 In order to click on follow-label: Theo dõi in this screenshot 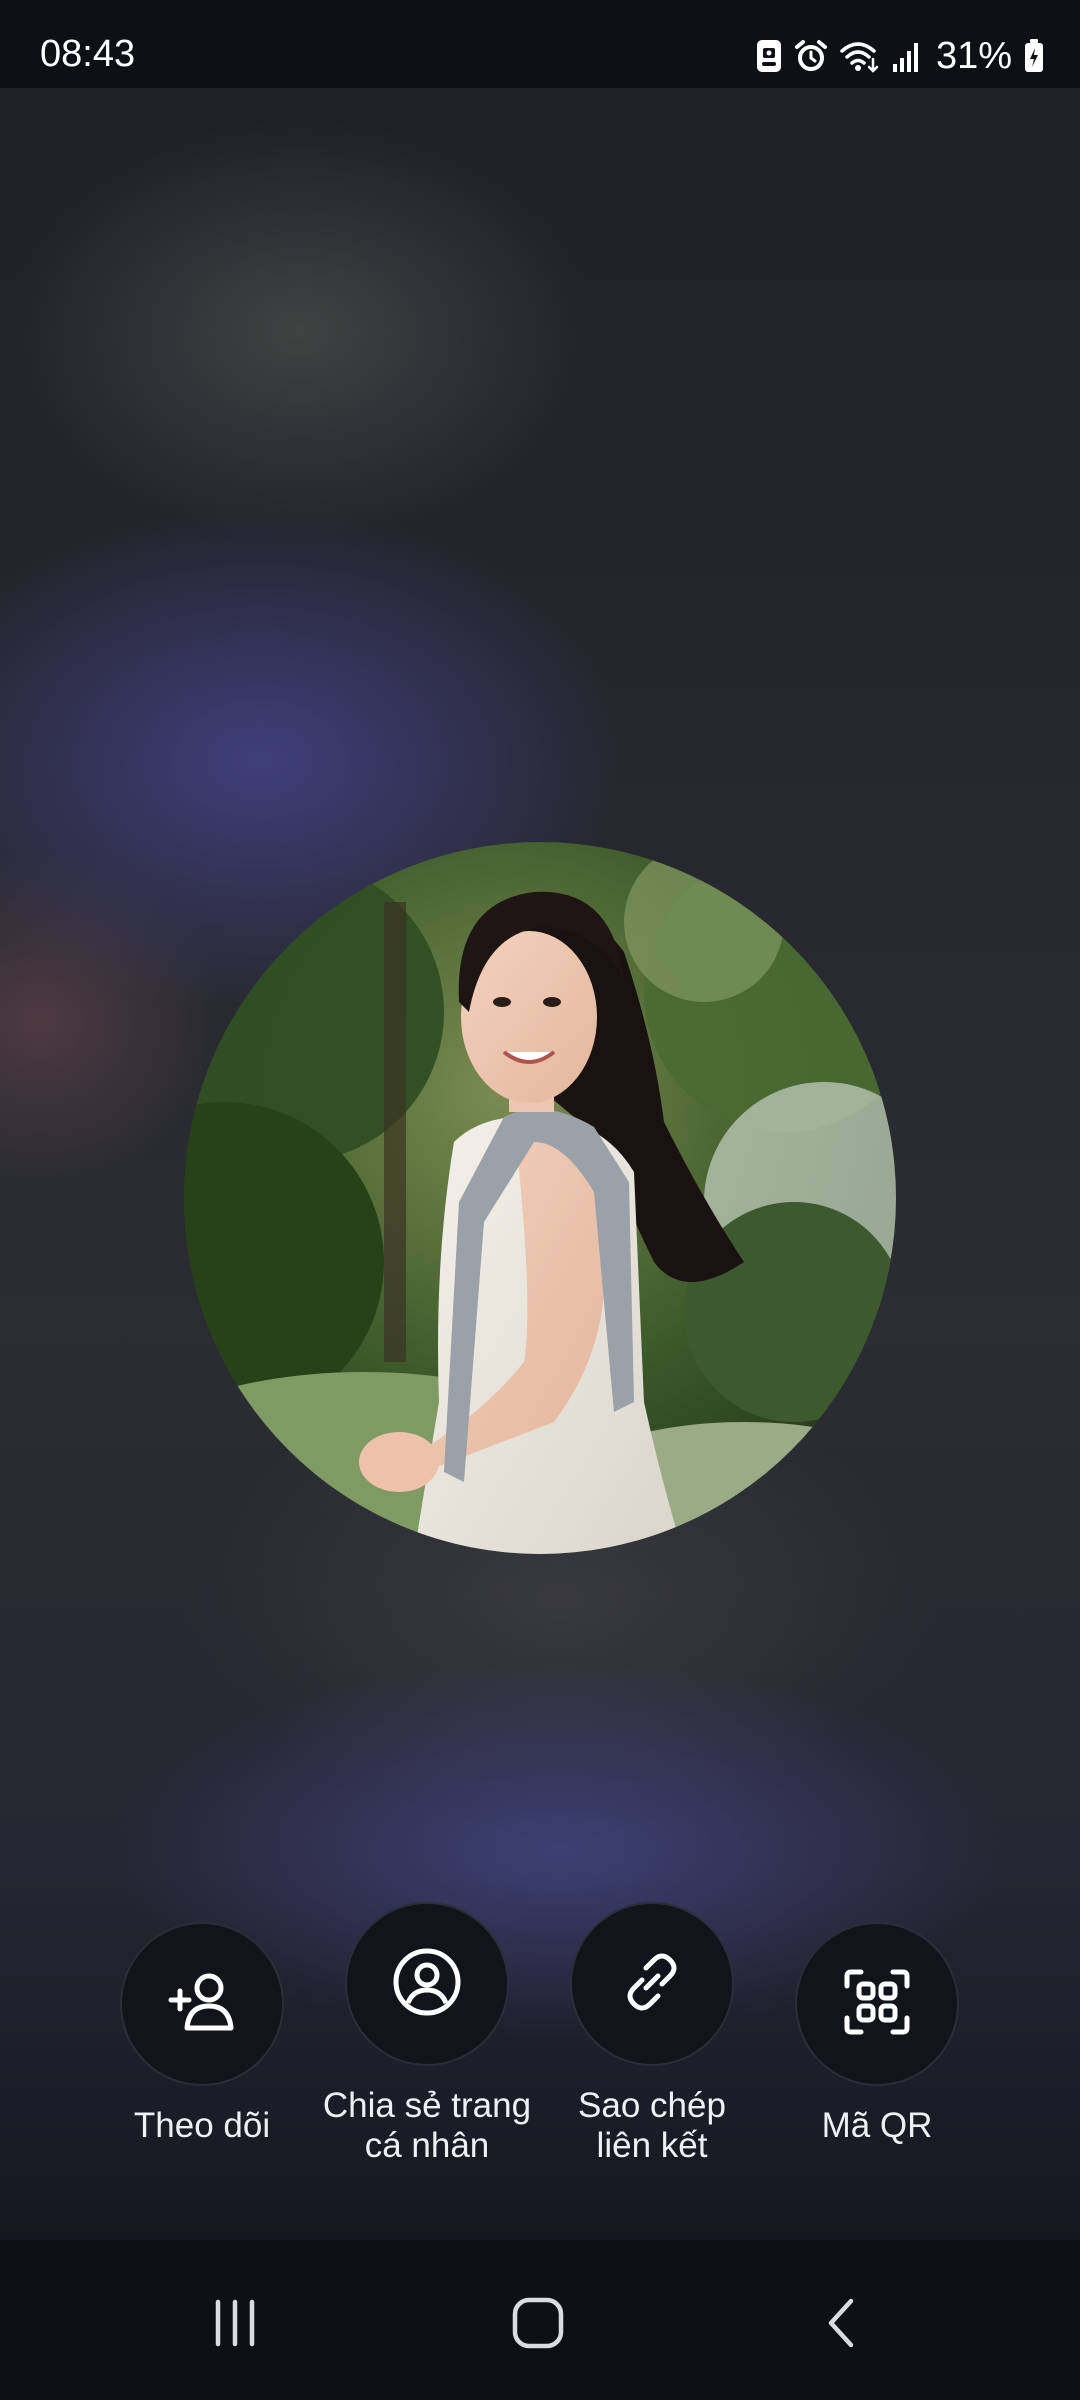, I will do `click(202, 2125)`.